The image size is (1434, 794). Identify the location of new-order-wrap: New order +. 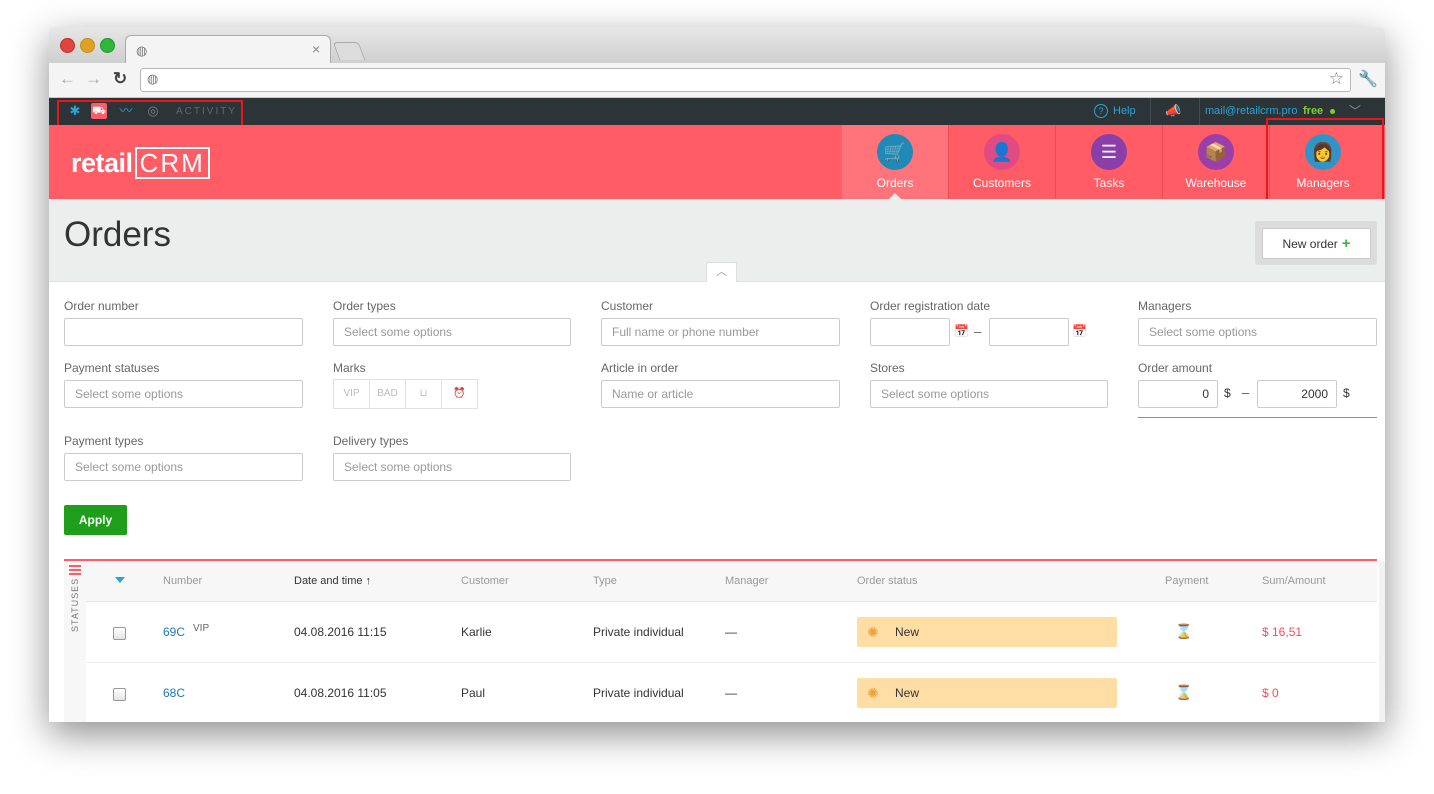
(1316, 243).